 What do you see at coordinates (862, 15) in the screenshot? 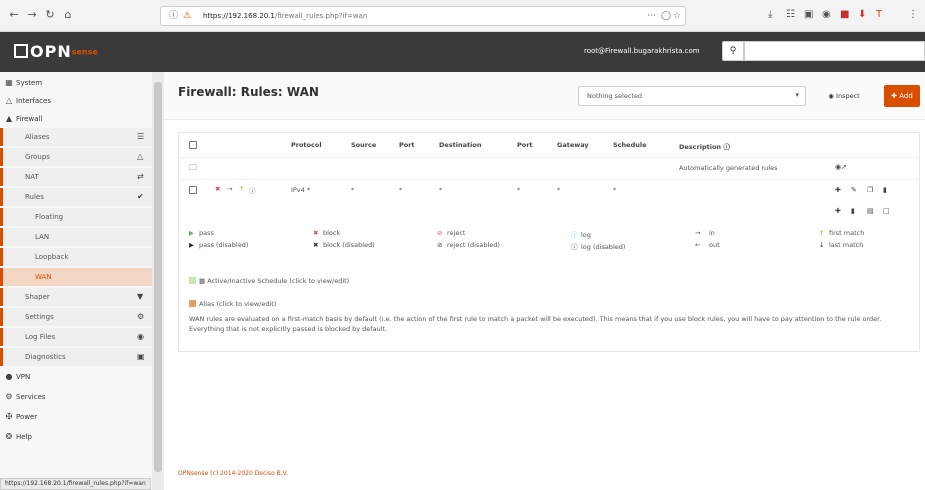
I see `extension-arrow-icon: ⬇` at bounding box center [862, 15].